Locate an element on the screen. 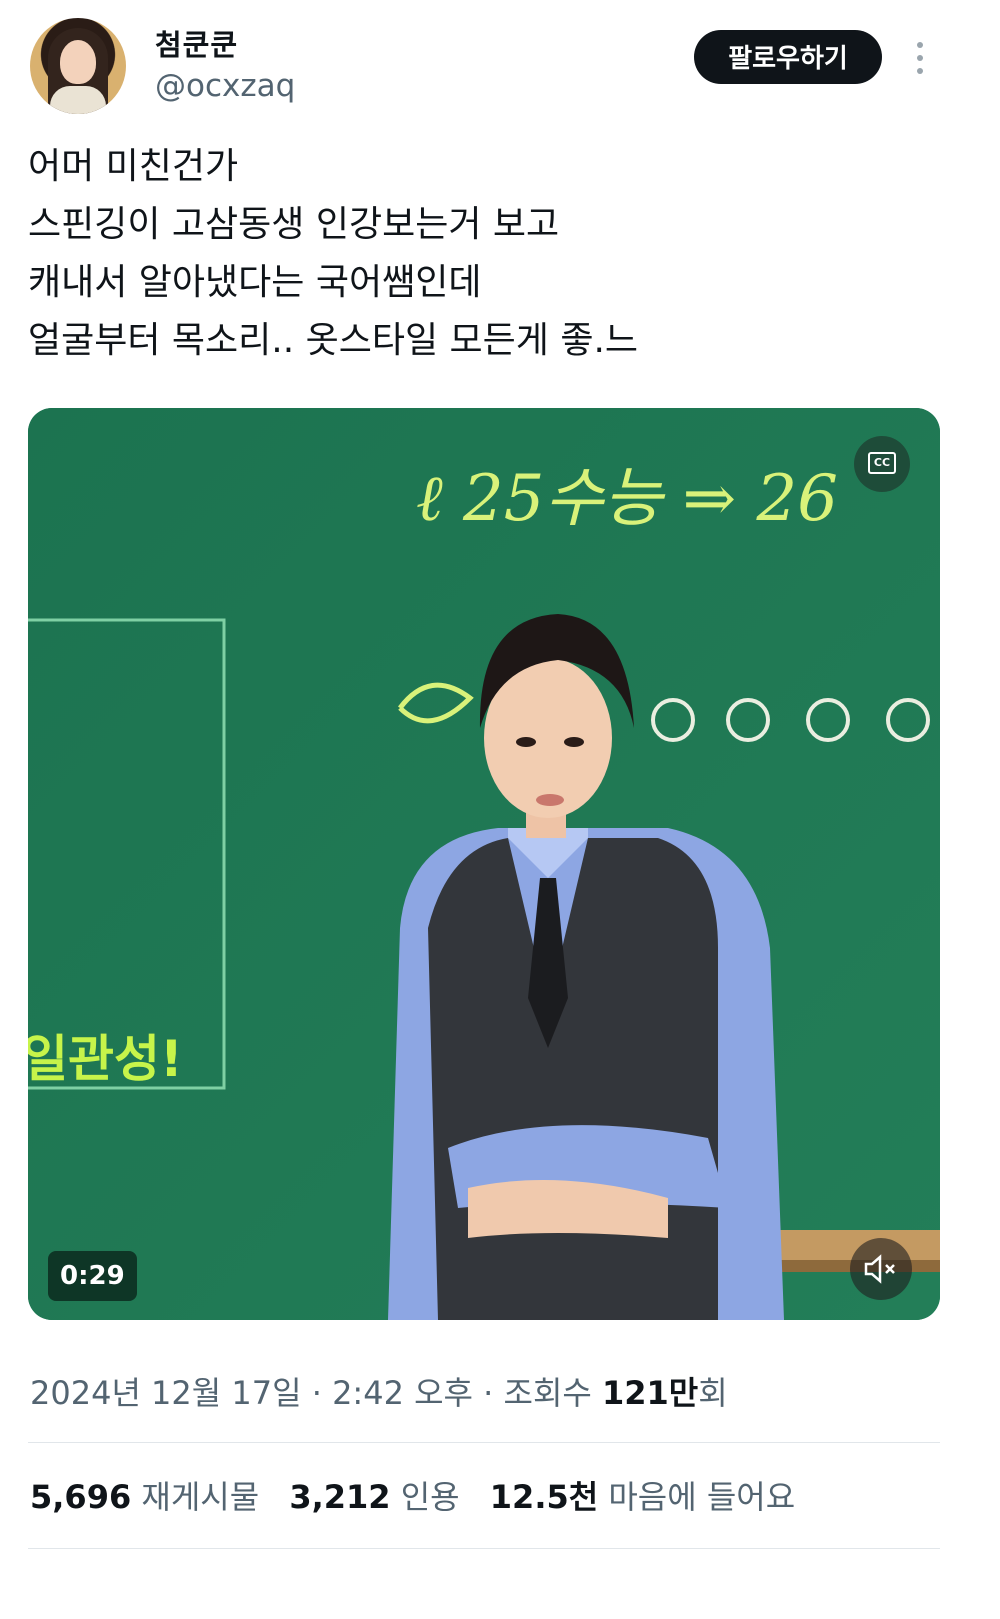 The image size is (1000, 1619). reposts-label: 재게시물 is located at coordinates (200, 1497).